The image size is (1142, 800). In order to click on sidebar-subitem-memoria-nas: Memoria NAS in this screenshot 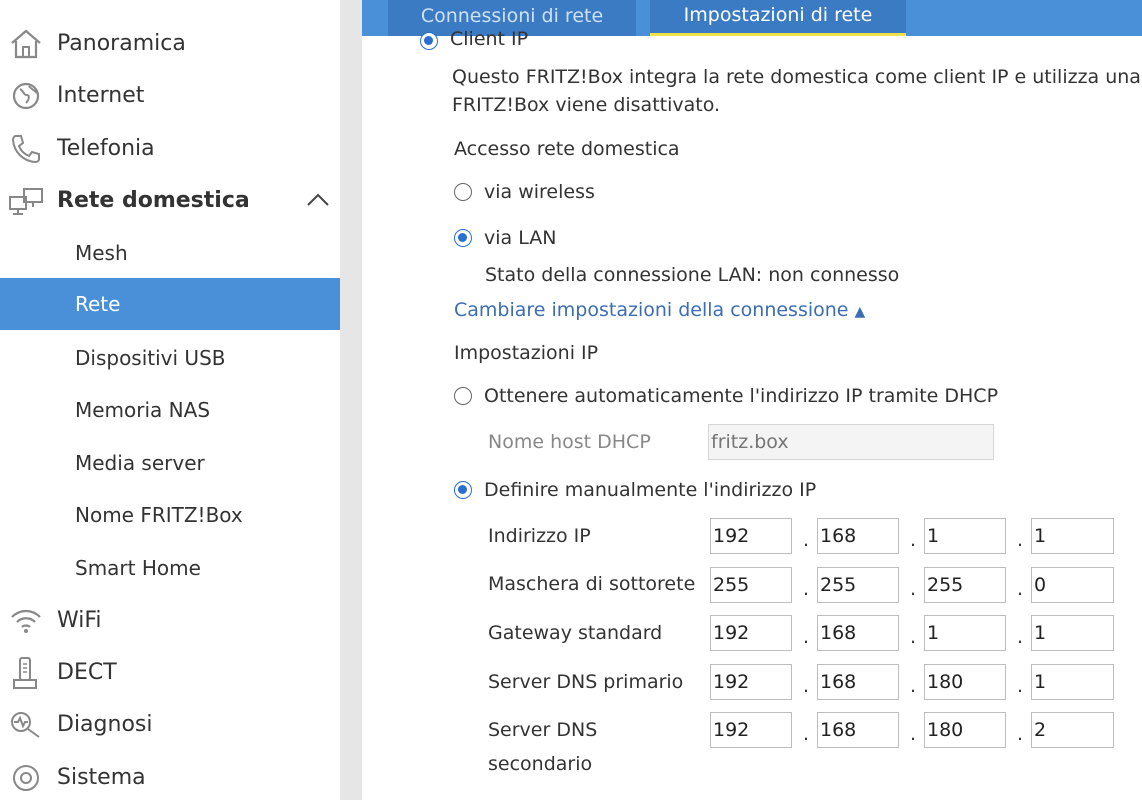, I will do `click(170, 410)`.